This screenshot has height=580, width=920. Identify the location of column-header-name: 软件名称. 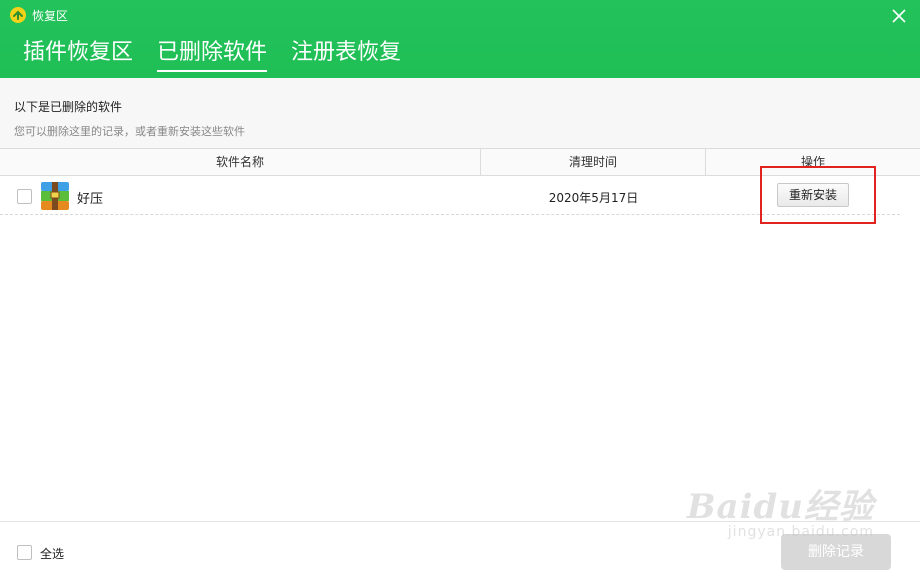
(240, 162).